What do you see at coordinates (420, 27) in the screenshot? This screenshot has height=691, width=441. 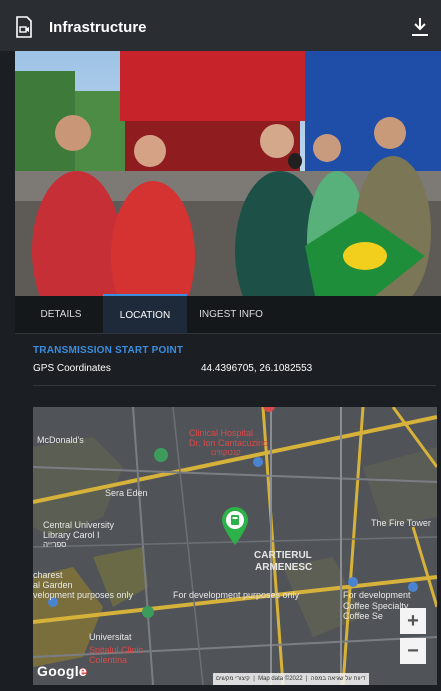 I see `download-icon` at bounding box center [420, 27].